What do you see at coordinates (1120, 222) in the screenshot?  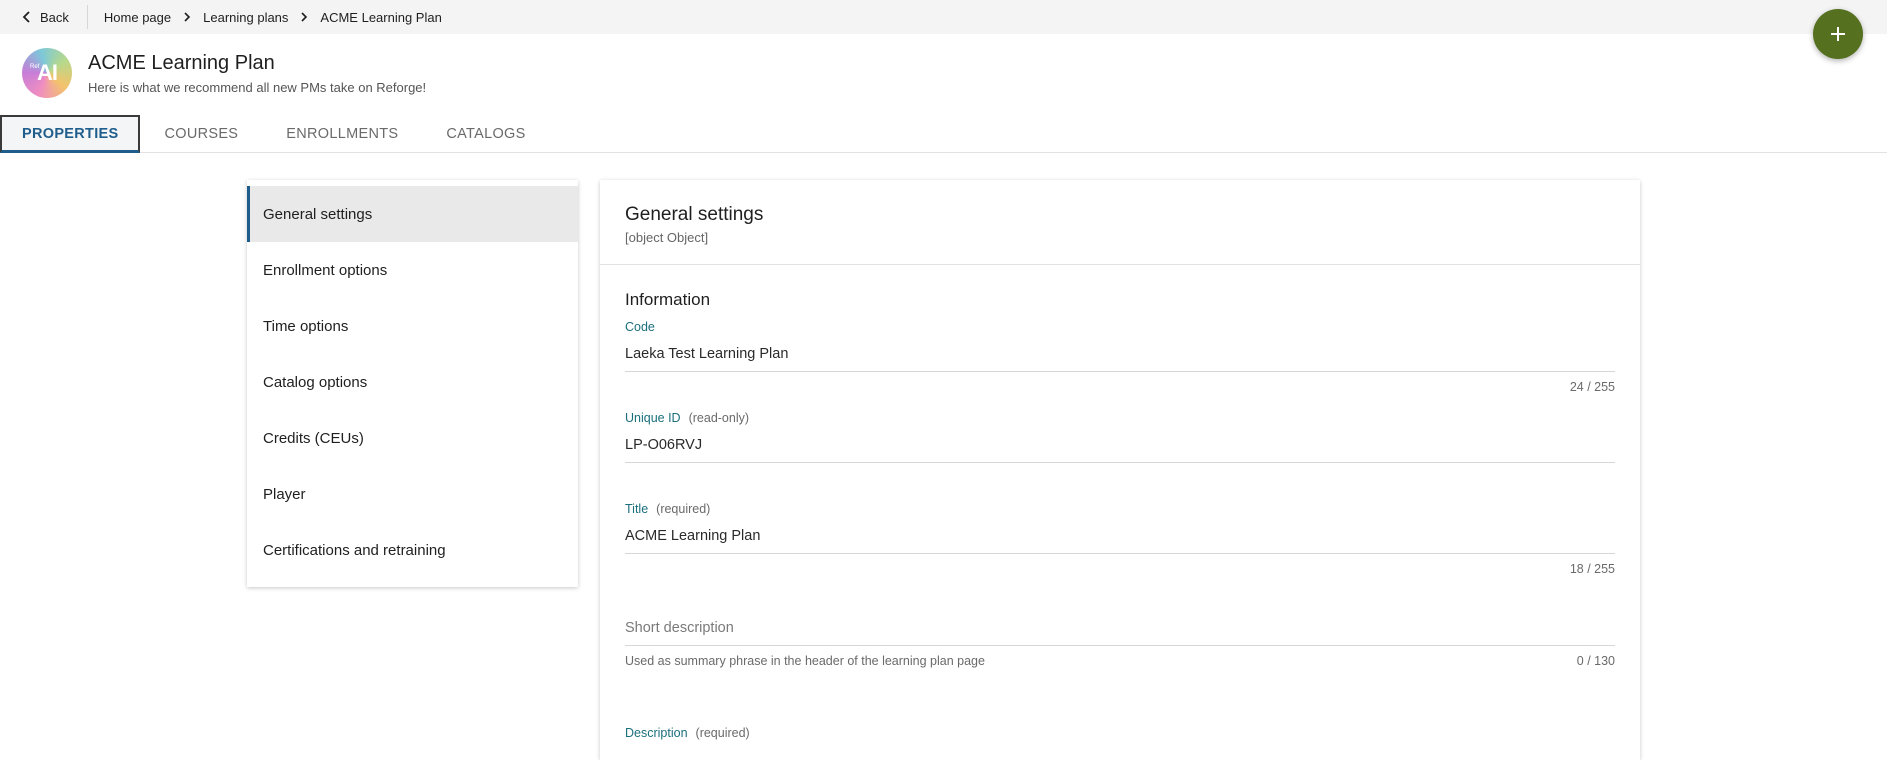 I see `panel-header: General settings [object Object]` at bounding box center [1120, 222].